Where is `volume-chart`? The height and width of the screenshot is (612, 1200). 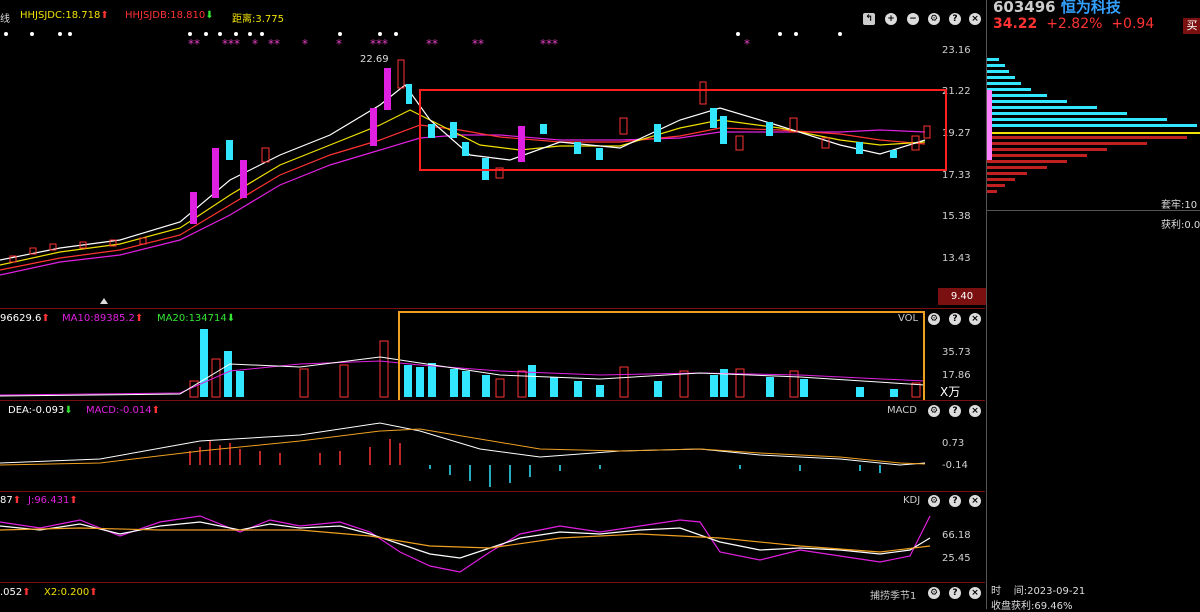
volume-chart is located at coordinates (463, 355).